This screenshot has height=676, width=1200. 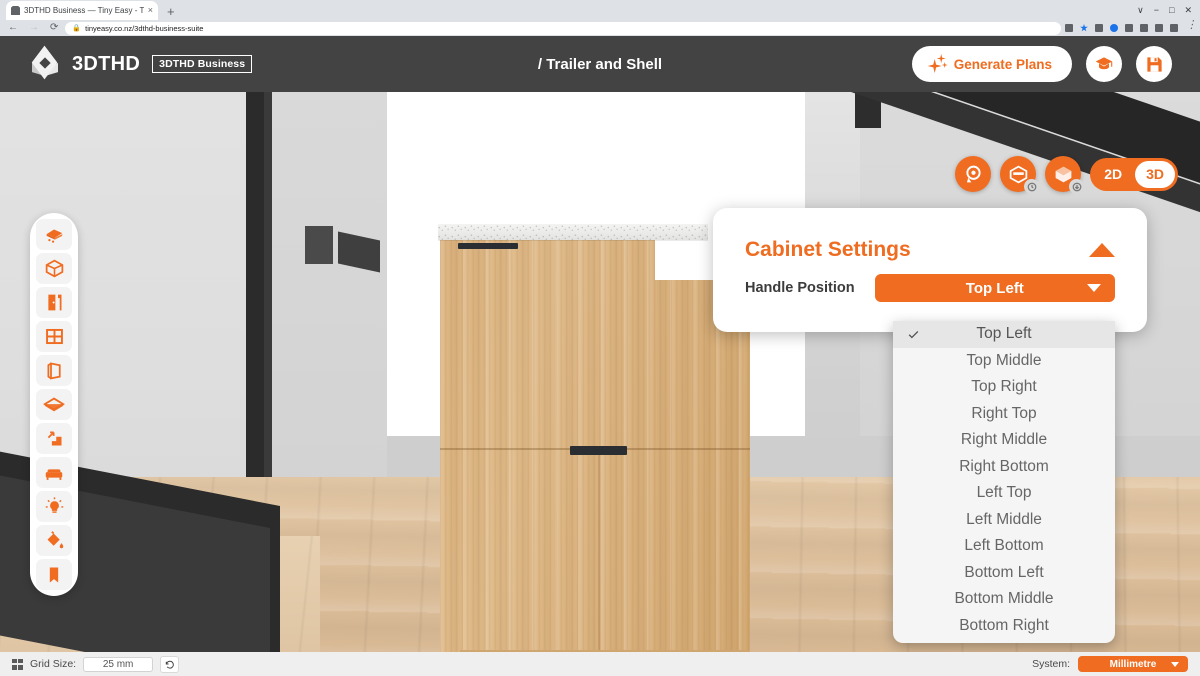 I want to click on toggle-2d: 2D, so click(x=1113, y=174).